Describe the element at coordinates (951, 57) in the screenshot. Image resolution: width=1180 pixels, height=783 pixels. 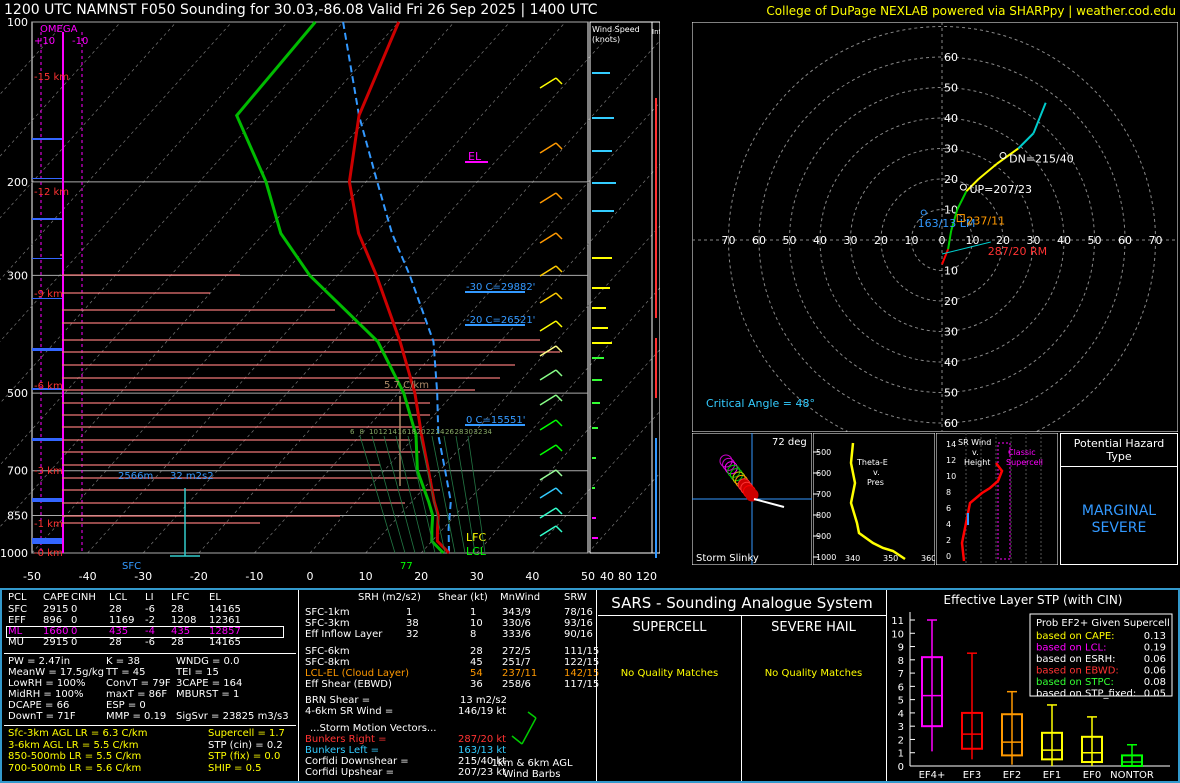
I see `hodo-y-tick: 60` at that location.